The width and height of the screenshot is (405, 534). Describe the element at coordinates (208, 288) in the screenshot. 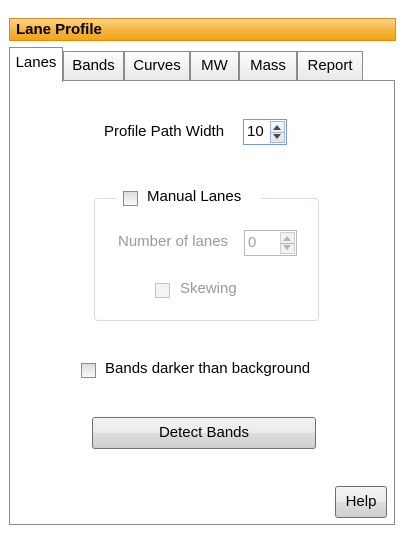

I see `skewing-label: Skewing` at that location.